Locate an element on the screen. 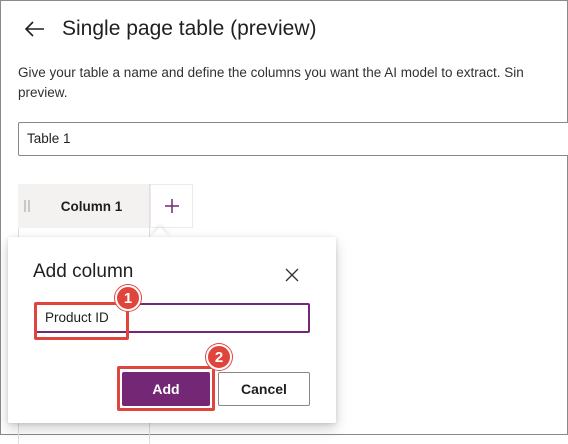 The height and width of the screenshot is (444, 568). cancel-button: Cancel is located at coordinates (264, 389).